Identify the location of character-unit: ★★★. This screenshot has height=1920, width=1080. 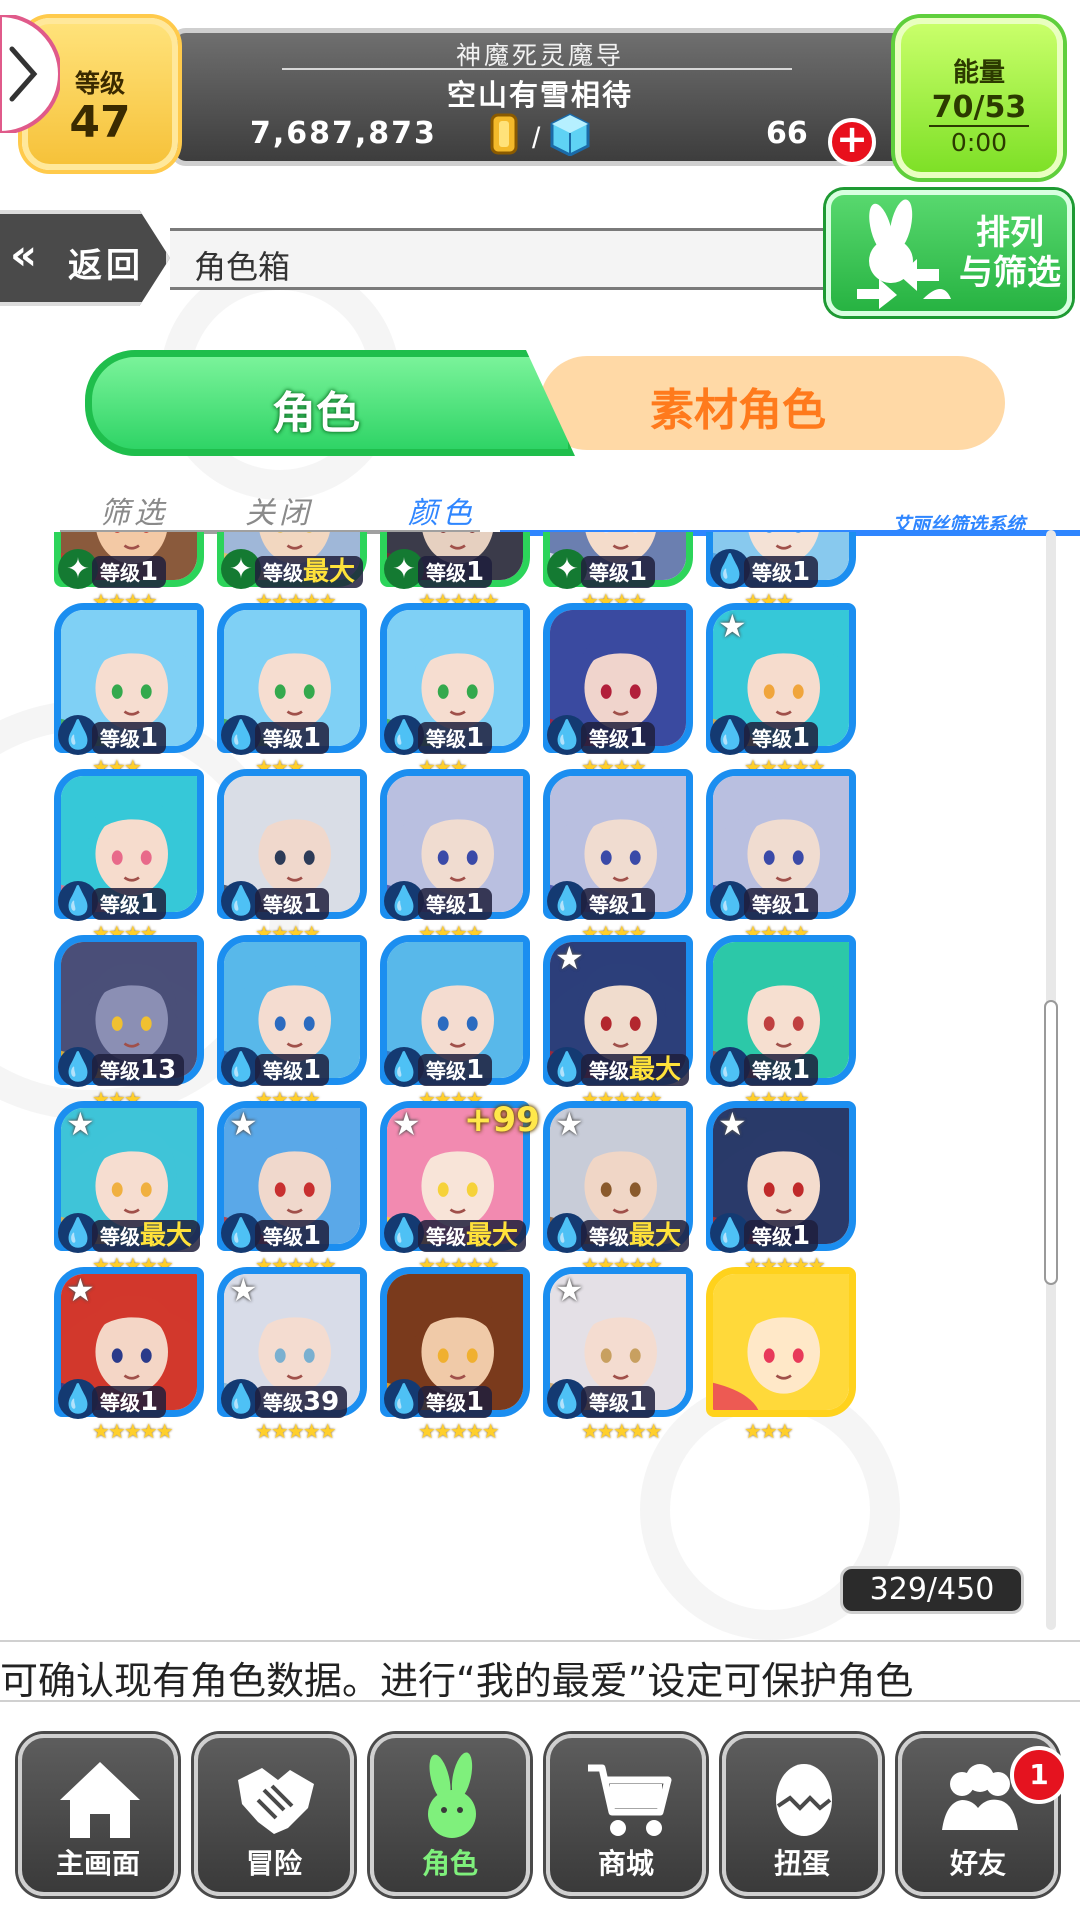
(778, 1356).